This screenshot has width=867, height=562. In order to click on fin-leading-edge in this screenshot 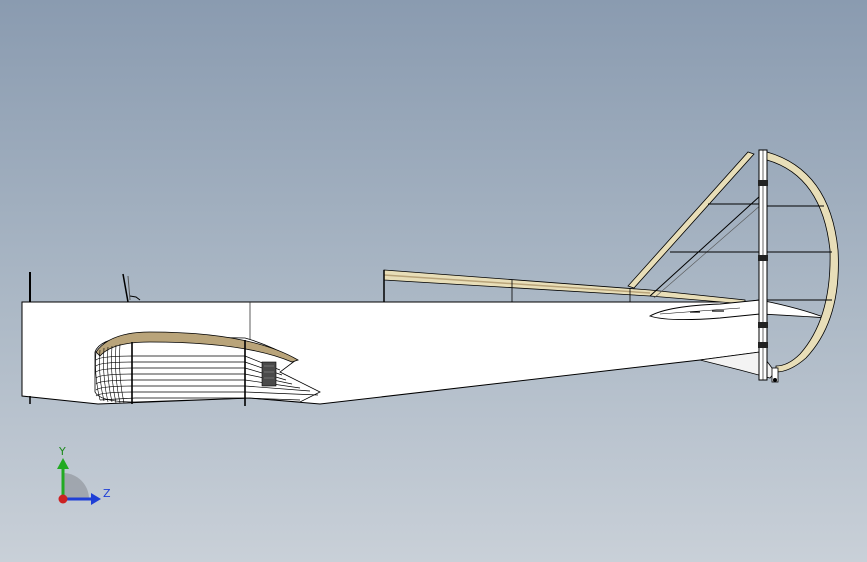, I will do `click(691, 220)`.